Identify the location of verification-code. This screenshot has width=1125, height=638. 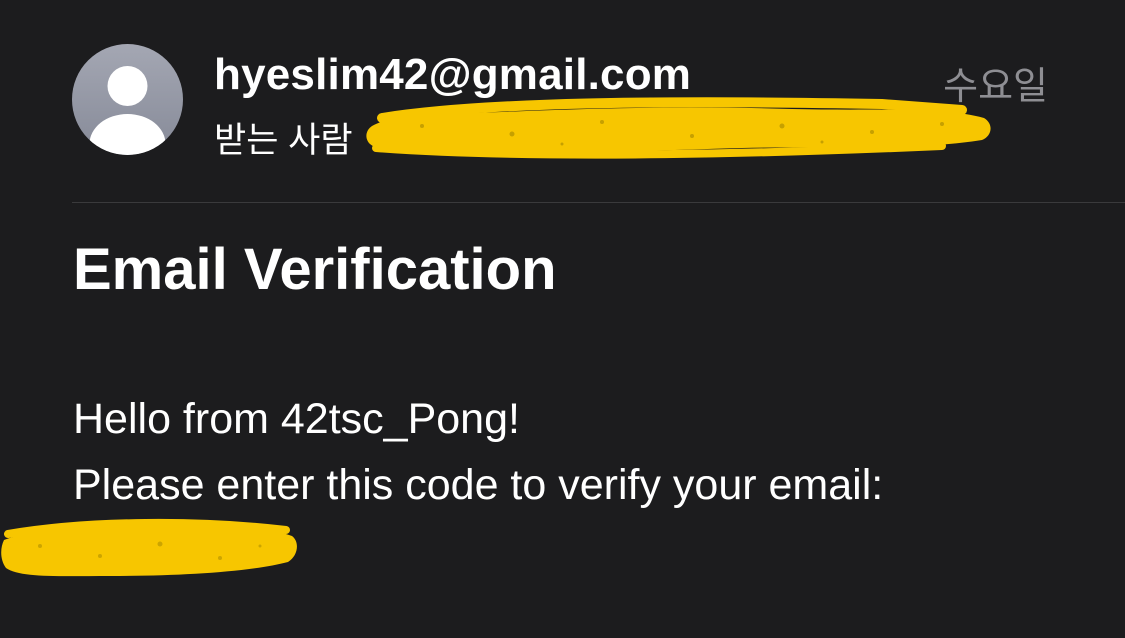
(150, 549).